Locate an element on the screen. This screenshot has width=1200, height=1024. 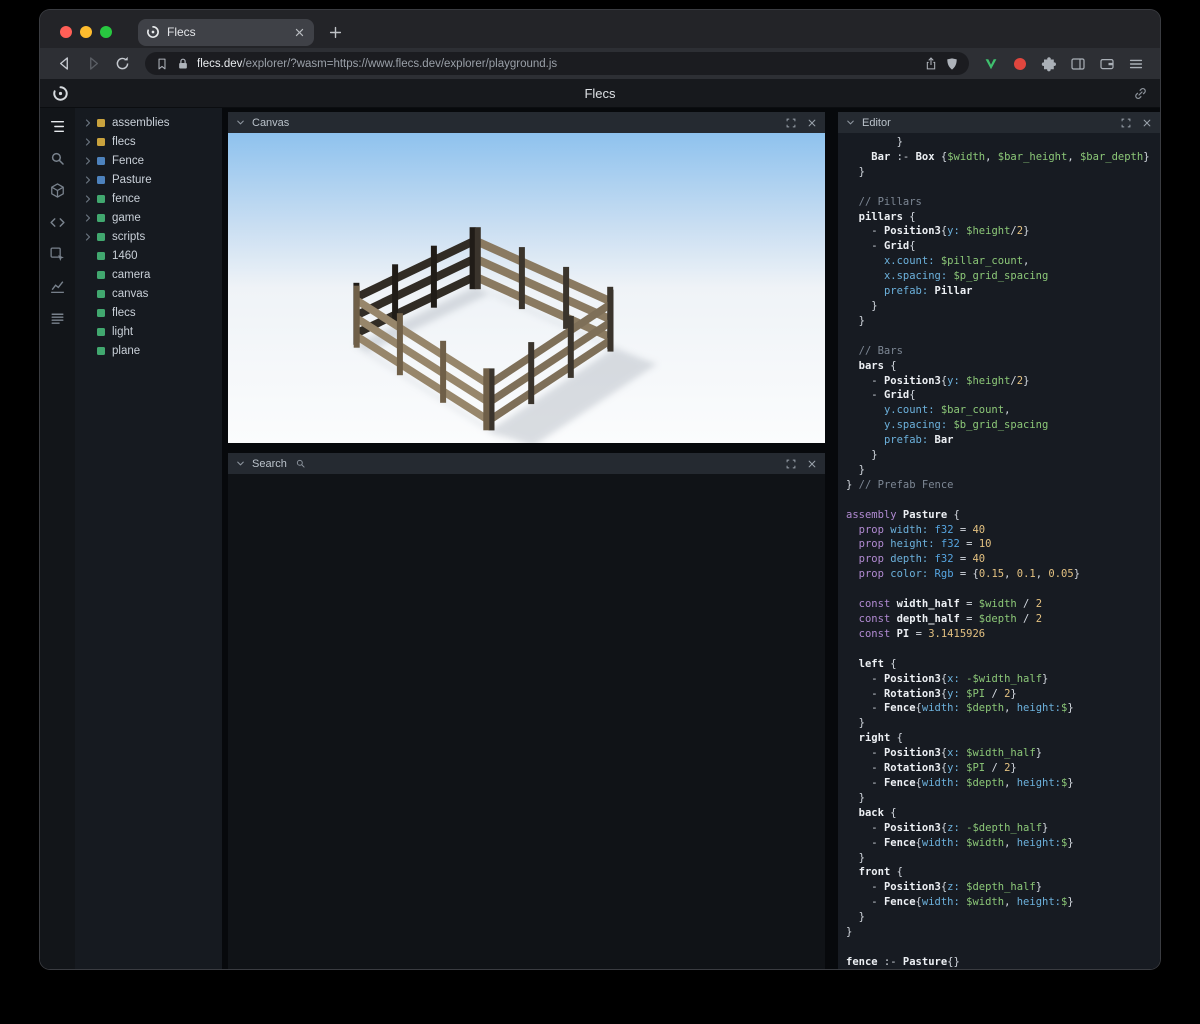
reload-button is located at coordinates (122, 63).